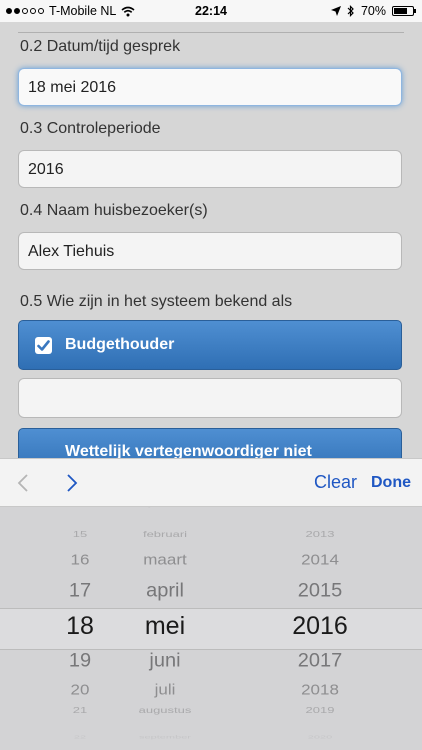 The height and width of the screenshot is (750, 422). Describe the element at coordinates (165, 710) in the screenshot. I see `month-option: augustus` at that location.